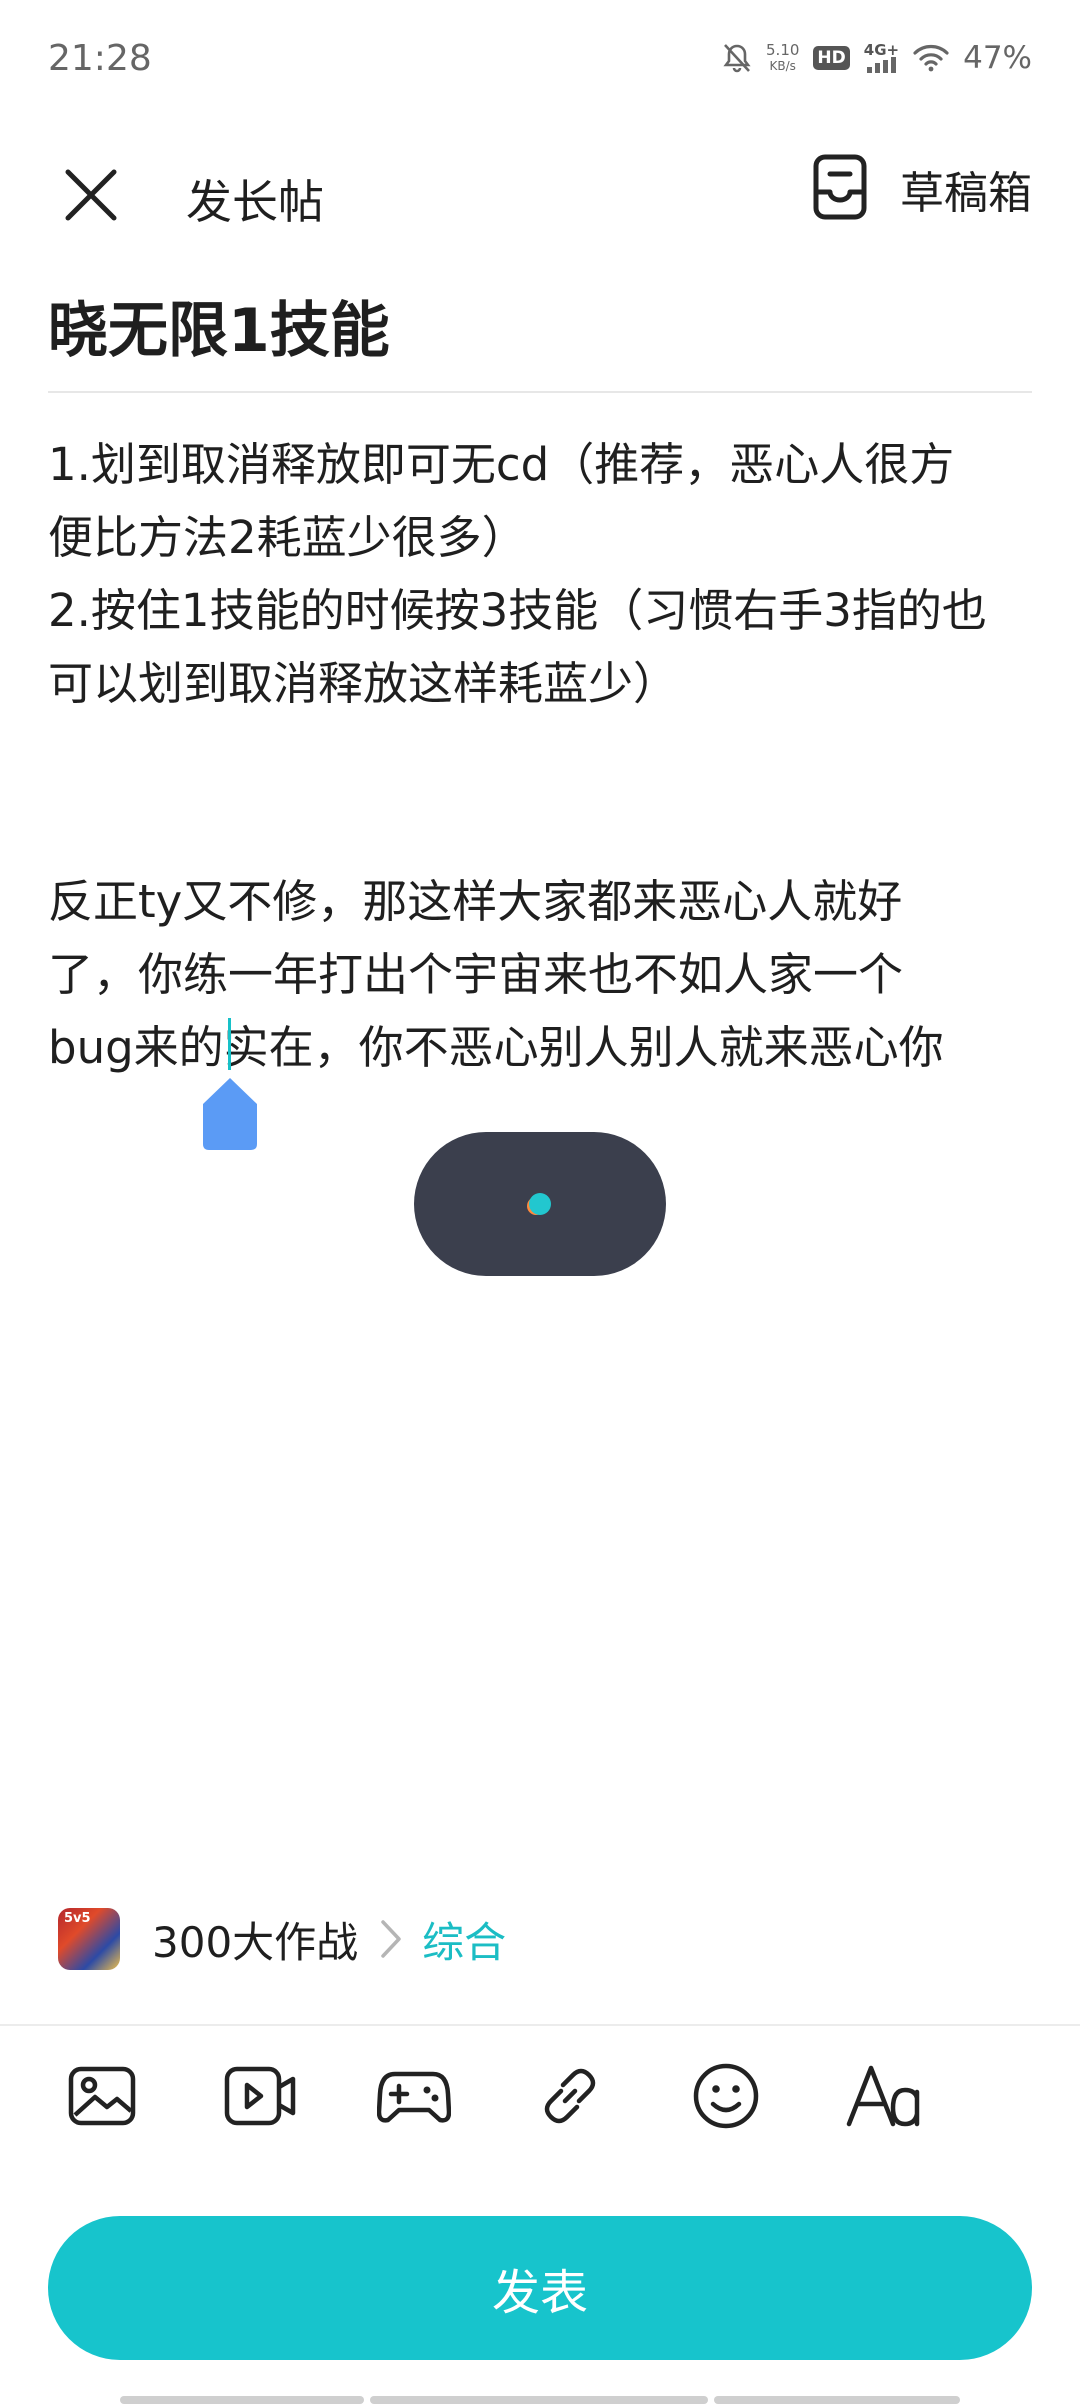 This screenshot has width=1080, height=2408. What do you see at coordinates (501, 464) in the screenshot?
I see `body-line: 1.划到取消释放即可无cd（推荐，恶心人很方` at bounding box center [501, 464].